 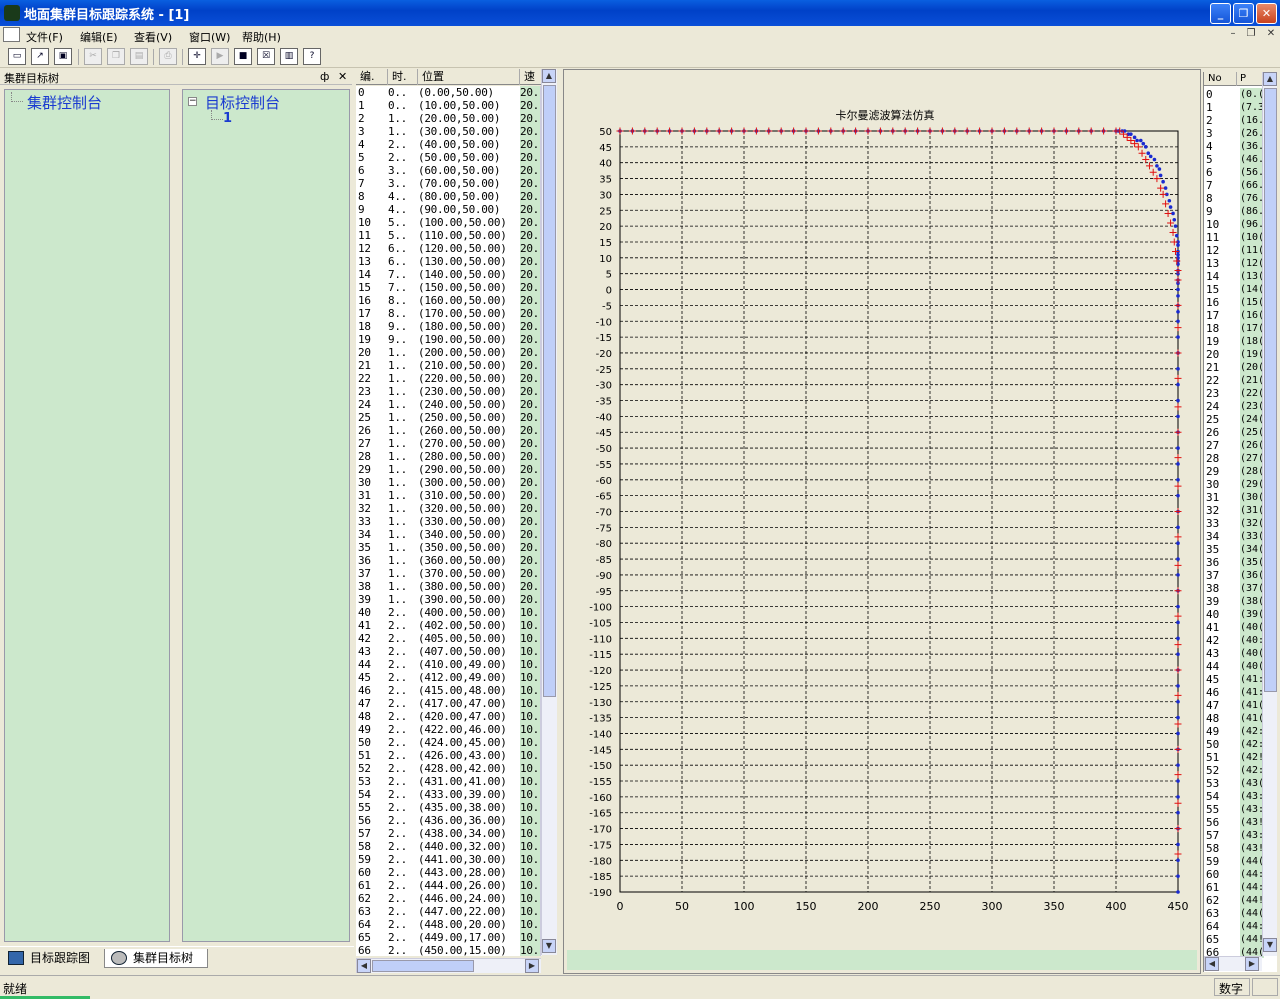 What do you see at coordinates (1215, 78) in the screenshot?
I see `column-header-no: No` at bounding box center [1215, 78].